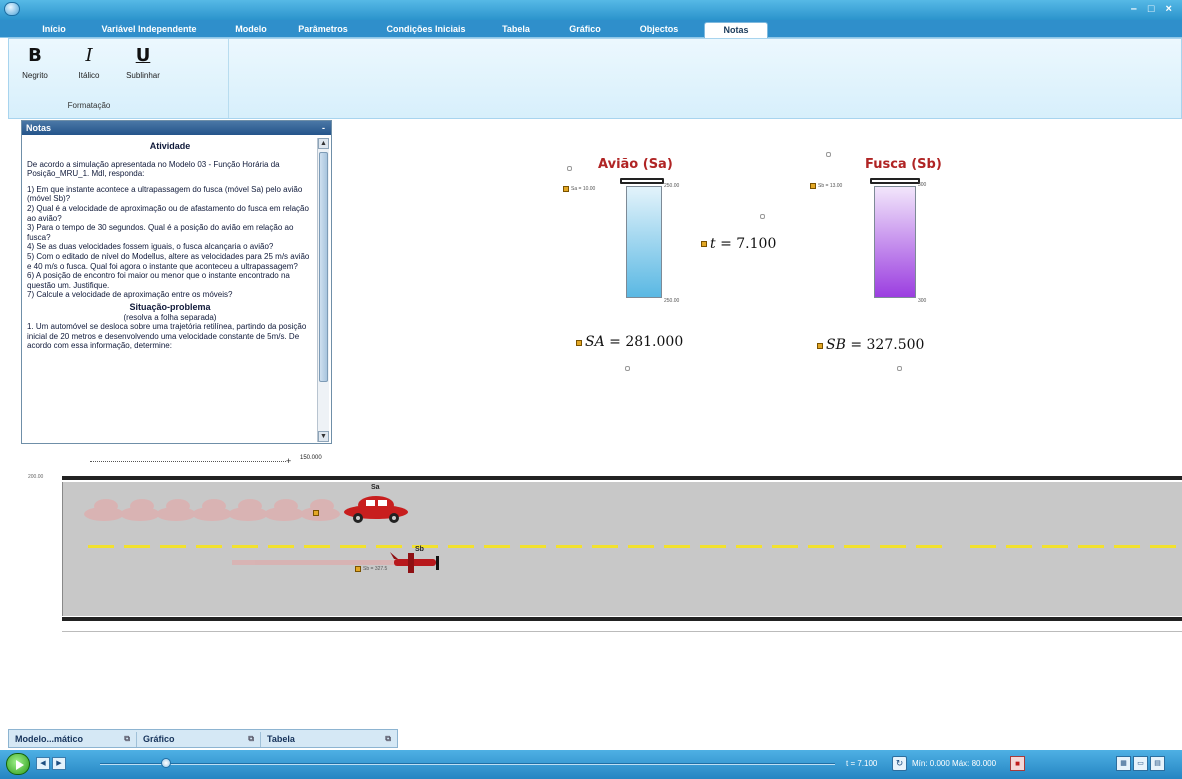 Image resolution: width=1182 pixels, height=779 pixels. Describe the element at coordinates (954, 763) in the screenshot. I see `time-range: Mín: 0.000 Máx: 80.000` at that location.